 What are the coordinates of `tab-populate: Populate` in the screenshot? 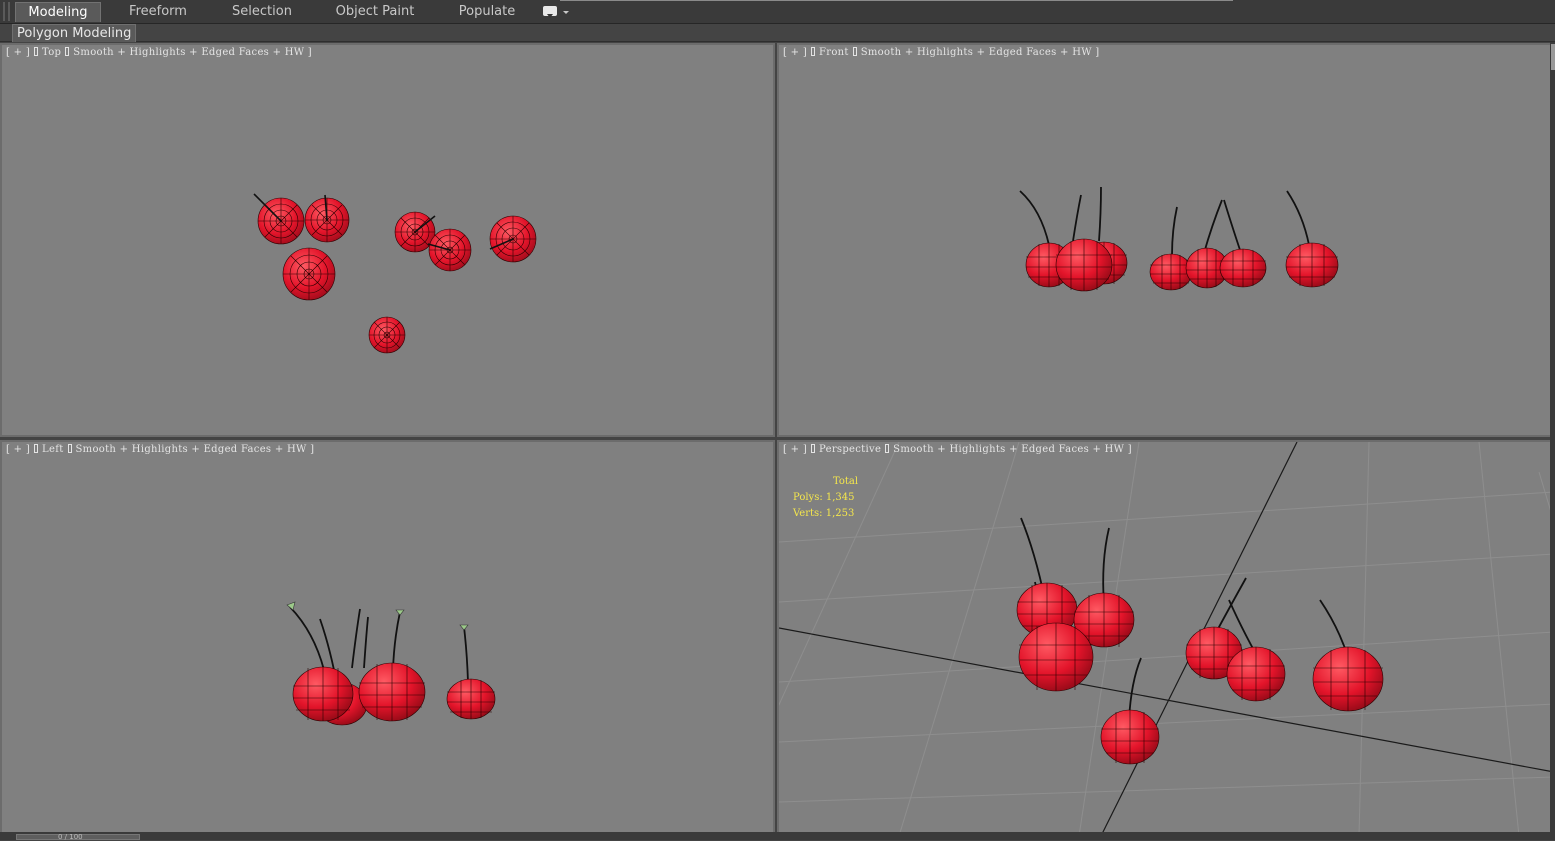 It's located at (487, 12).